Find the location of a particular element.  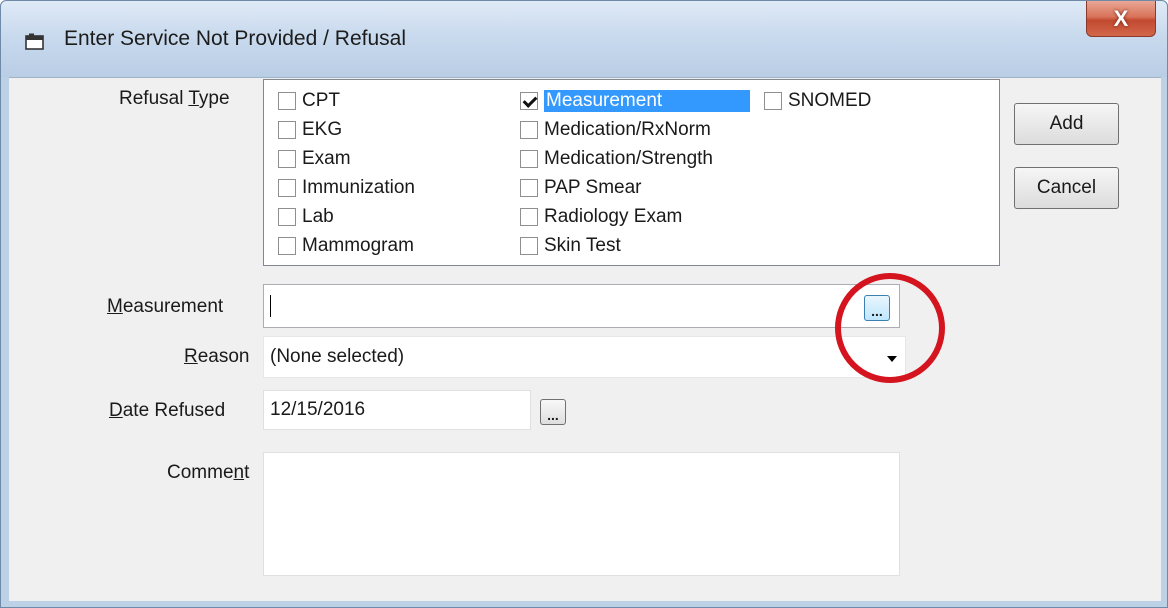

comment-textarea is located at coordinates (581, 514).